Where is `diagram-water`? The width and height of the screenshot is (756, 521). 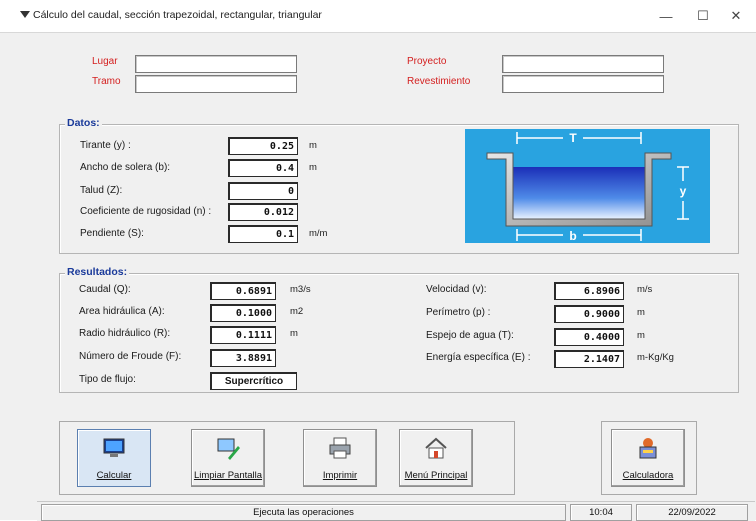
diagram-water is located at coordinates (579, 193).